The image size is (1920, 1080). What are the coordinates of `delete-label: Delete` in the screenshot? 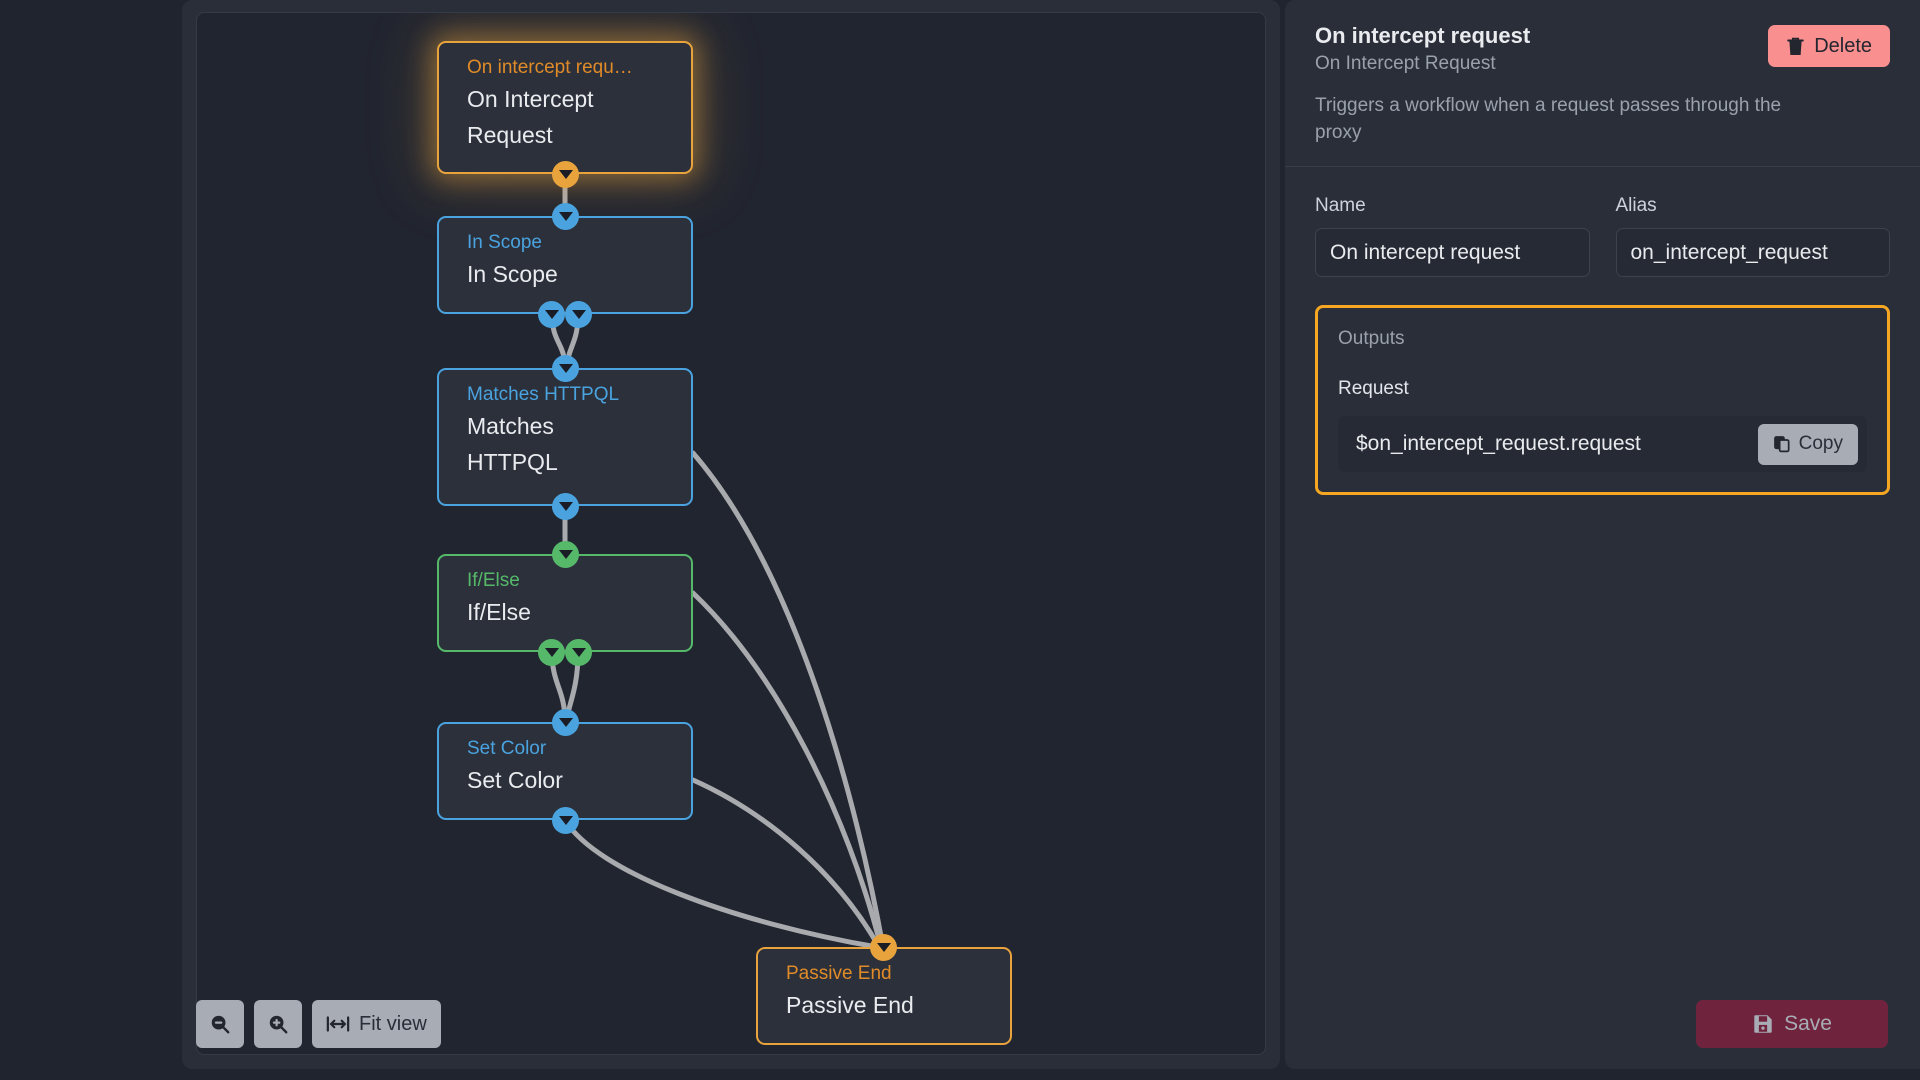 It's located at (1843, 45).